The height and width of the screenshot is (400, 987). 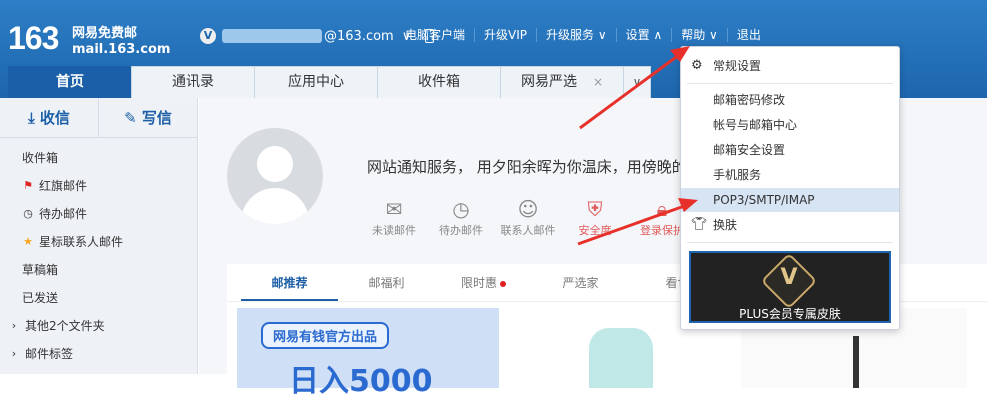 What do you see at coordinates (208, 36) in the screenshot?
I see `vip-badge-icon: V` at bounding box center [208, 36].